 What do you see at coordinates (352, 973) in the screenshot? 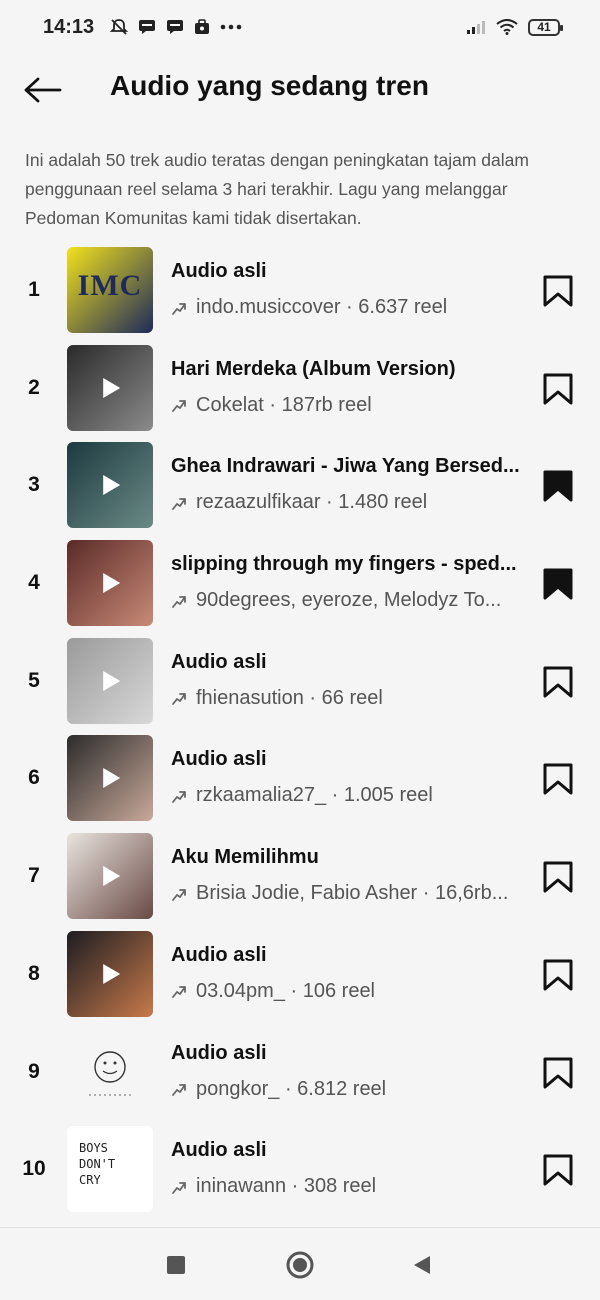
I see `track-info: Audio asli 03.04pm_ · 106 reel` at bounding box center [352, 973].